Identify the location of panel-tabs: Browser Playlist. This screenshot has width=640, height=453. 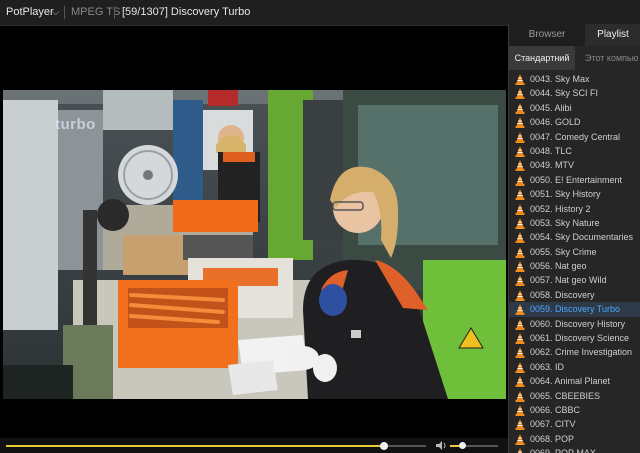
(574, 35).